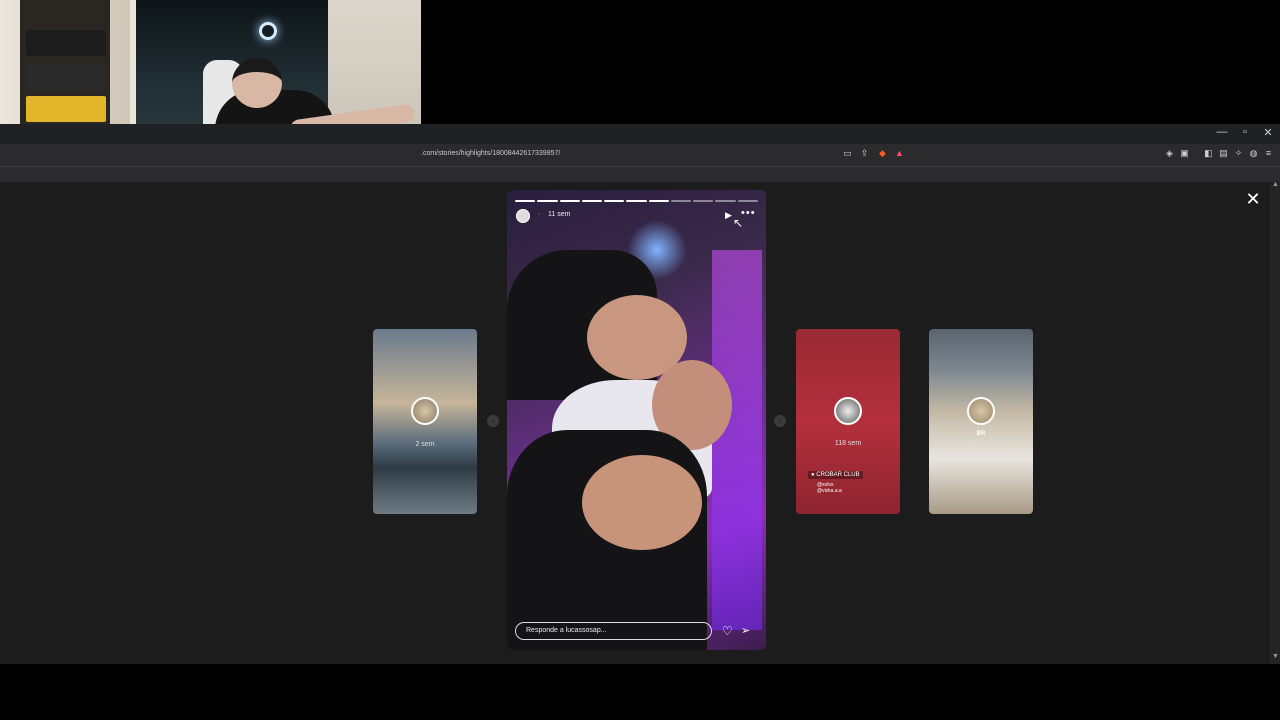  Describe the element at coordinates (257, 83) in the screenshot. I see `streamer-head` at that location.